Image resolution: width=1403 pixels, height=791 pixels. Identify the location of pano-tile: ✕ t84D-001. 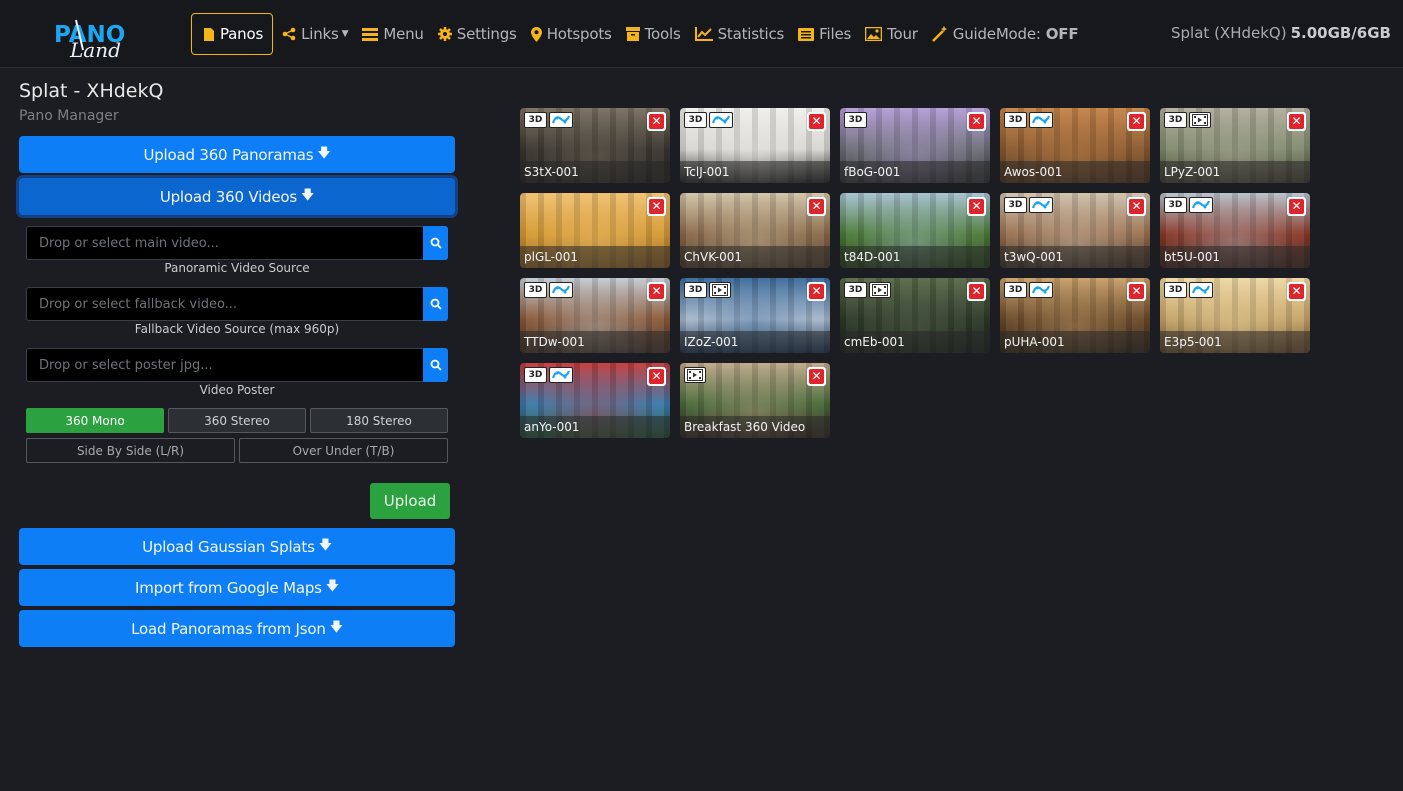
(915, 230).